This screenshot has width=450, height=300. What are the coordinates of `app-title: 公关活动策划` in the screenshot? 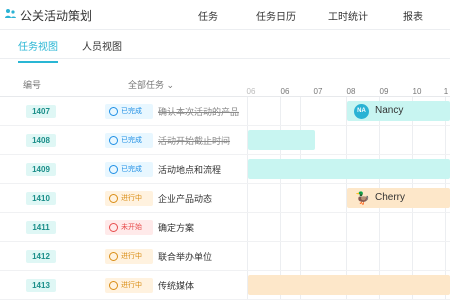 It's located at (56, 16).